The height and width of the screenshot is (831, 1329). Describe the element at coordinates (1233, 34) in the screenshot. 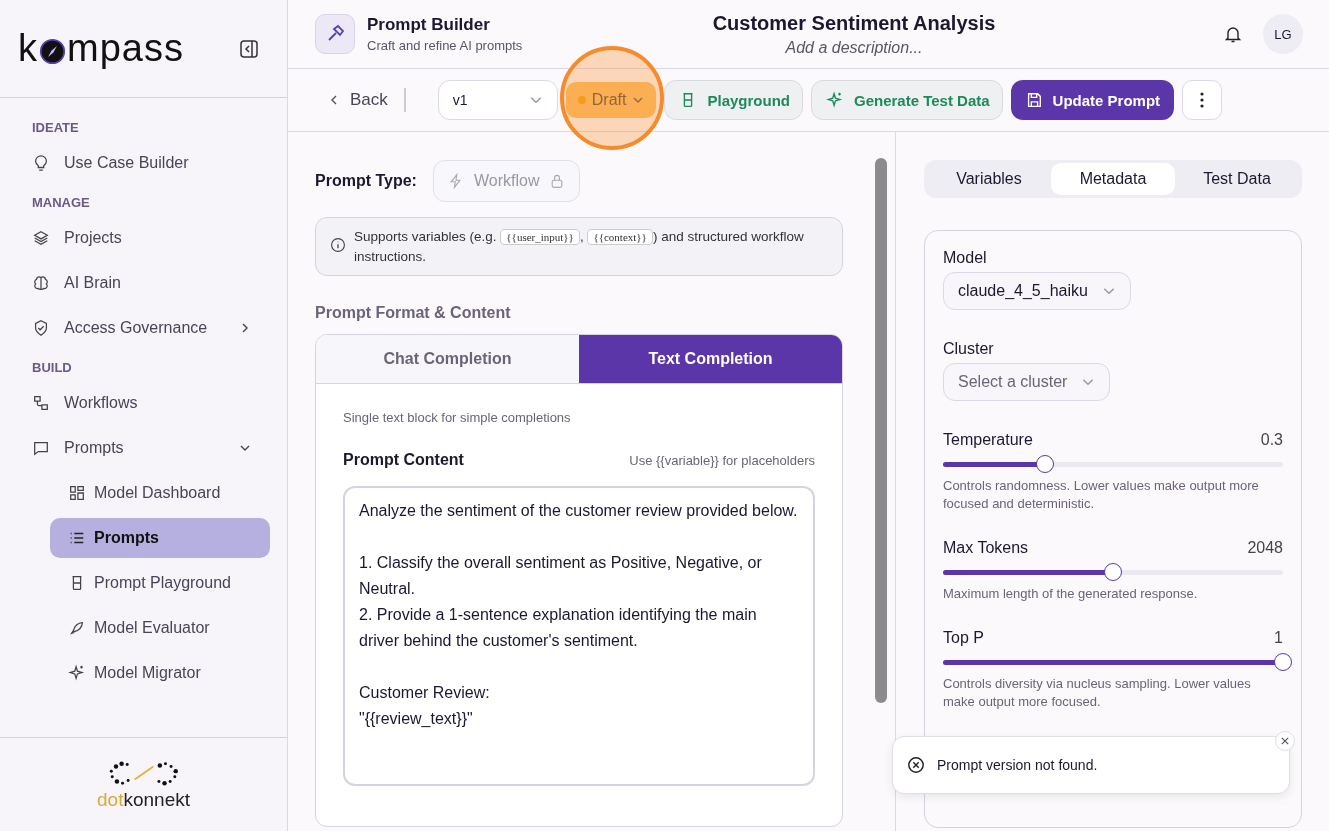

I see `bell-icon` at that location.